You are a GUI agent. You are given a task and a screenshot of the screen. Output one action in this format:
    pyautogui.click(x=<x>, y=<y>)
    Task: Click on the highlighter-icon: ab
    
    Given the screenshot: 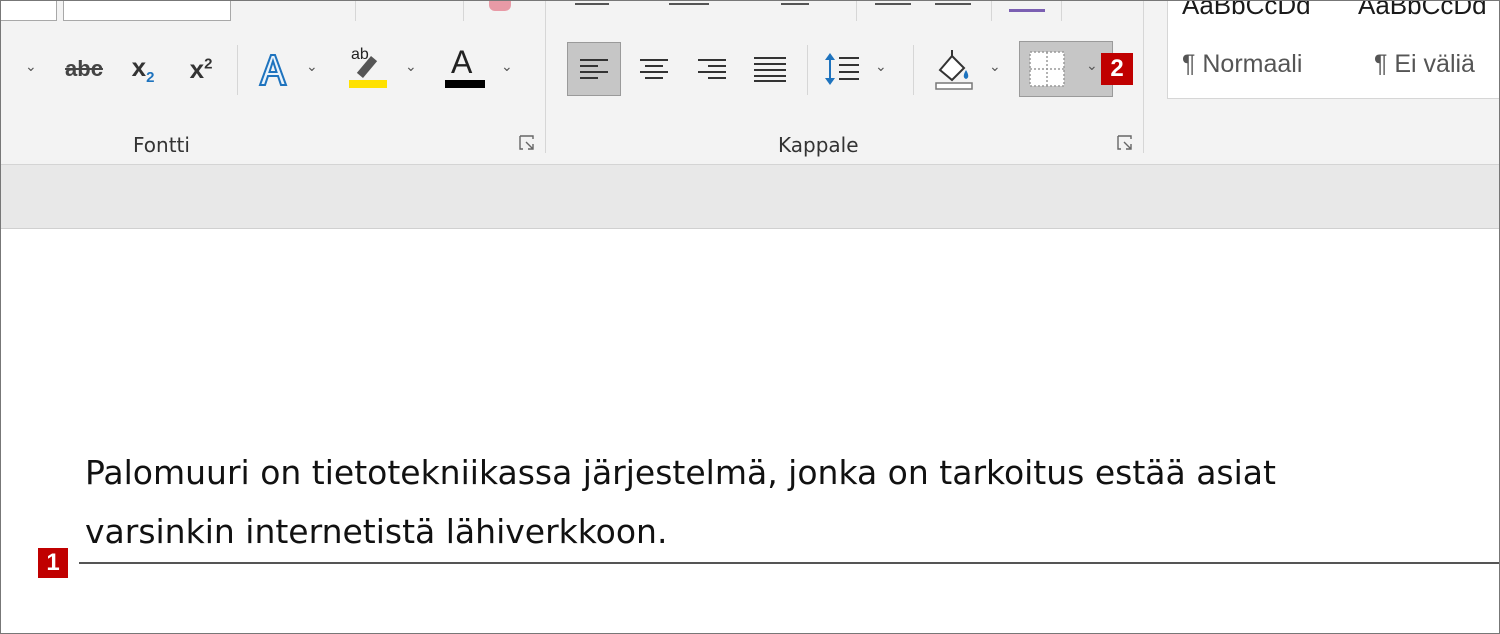 What is the action you would take?
    pyautogui.click(x=366, y=68)
    